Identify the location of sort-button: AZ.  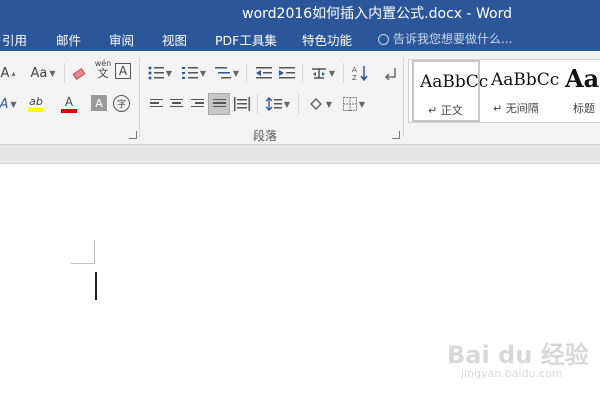
(360, 73).